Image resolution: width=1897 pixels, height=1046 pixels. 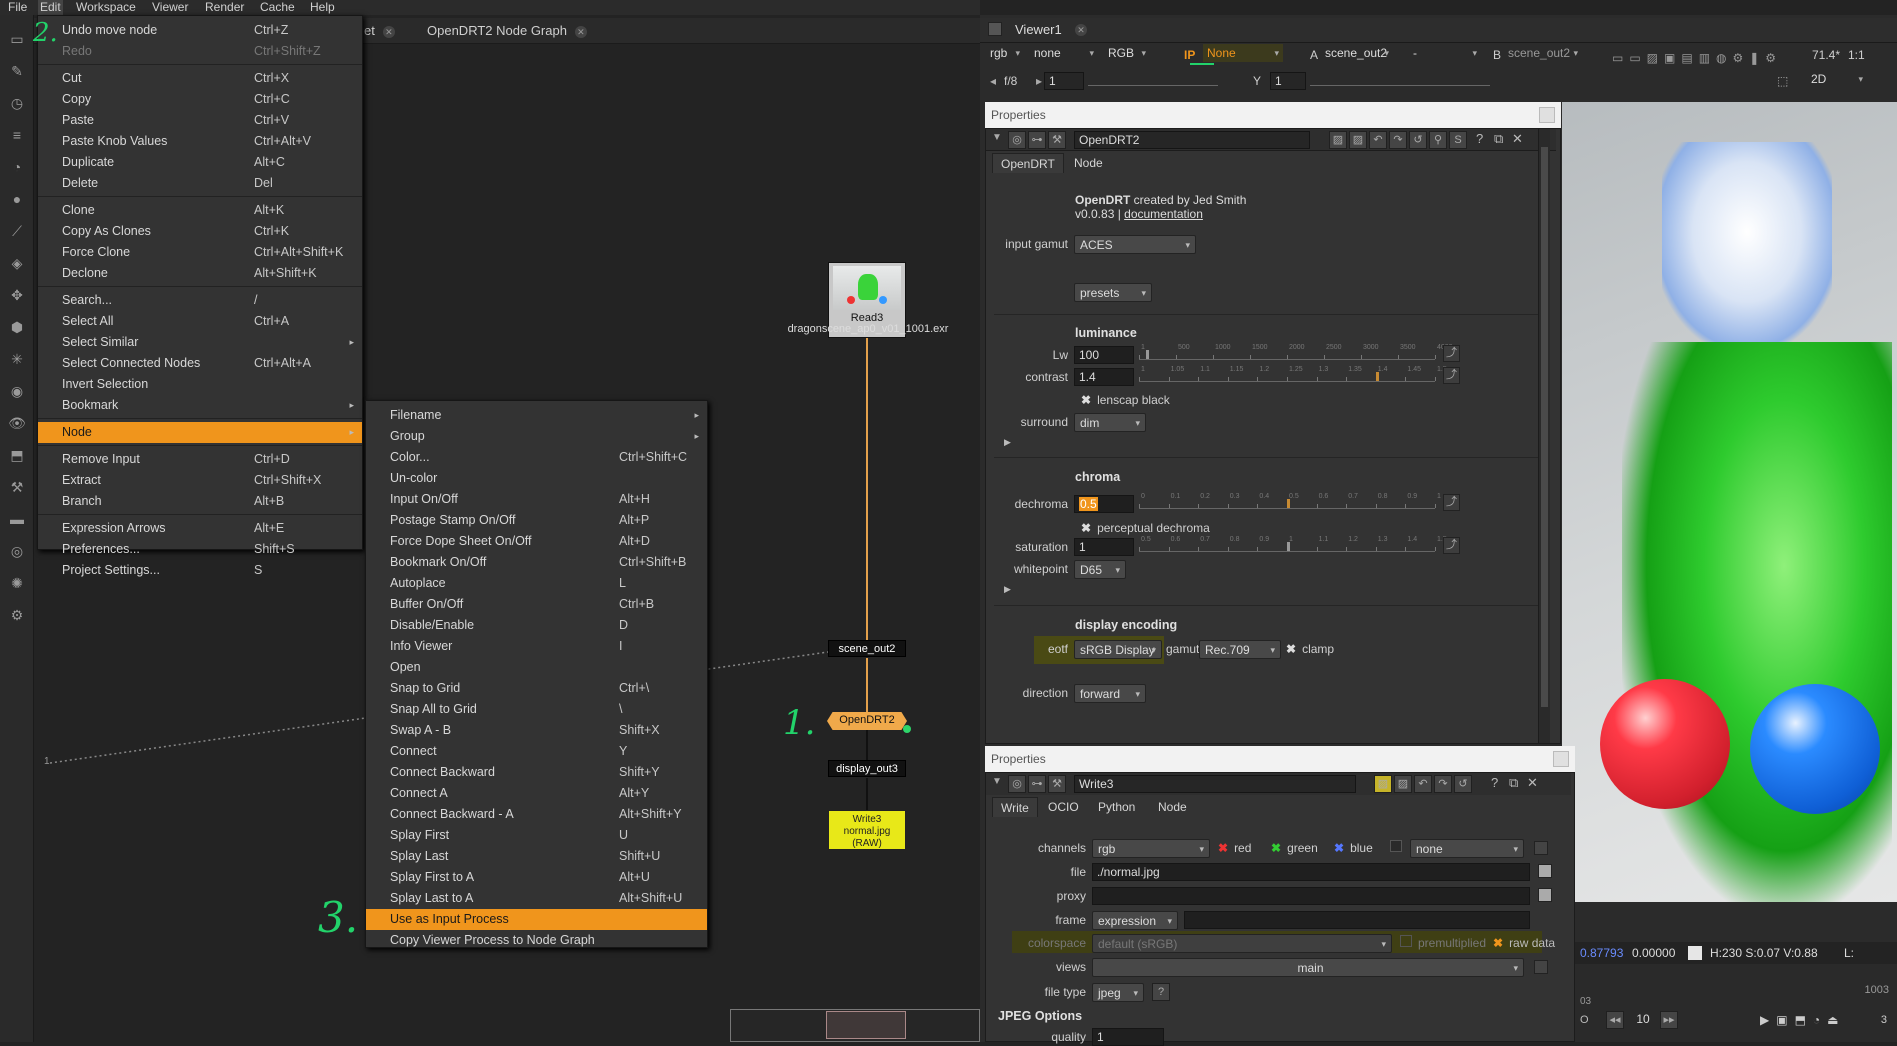 What do you see at coordinates (17, 295) in the screenshot?
I see `transform-nodes-icon: ✥` at bounding box center [17, 295].